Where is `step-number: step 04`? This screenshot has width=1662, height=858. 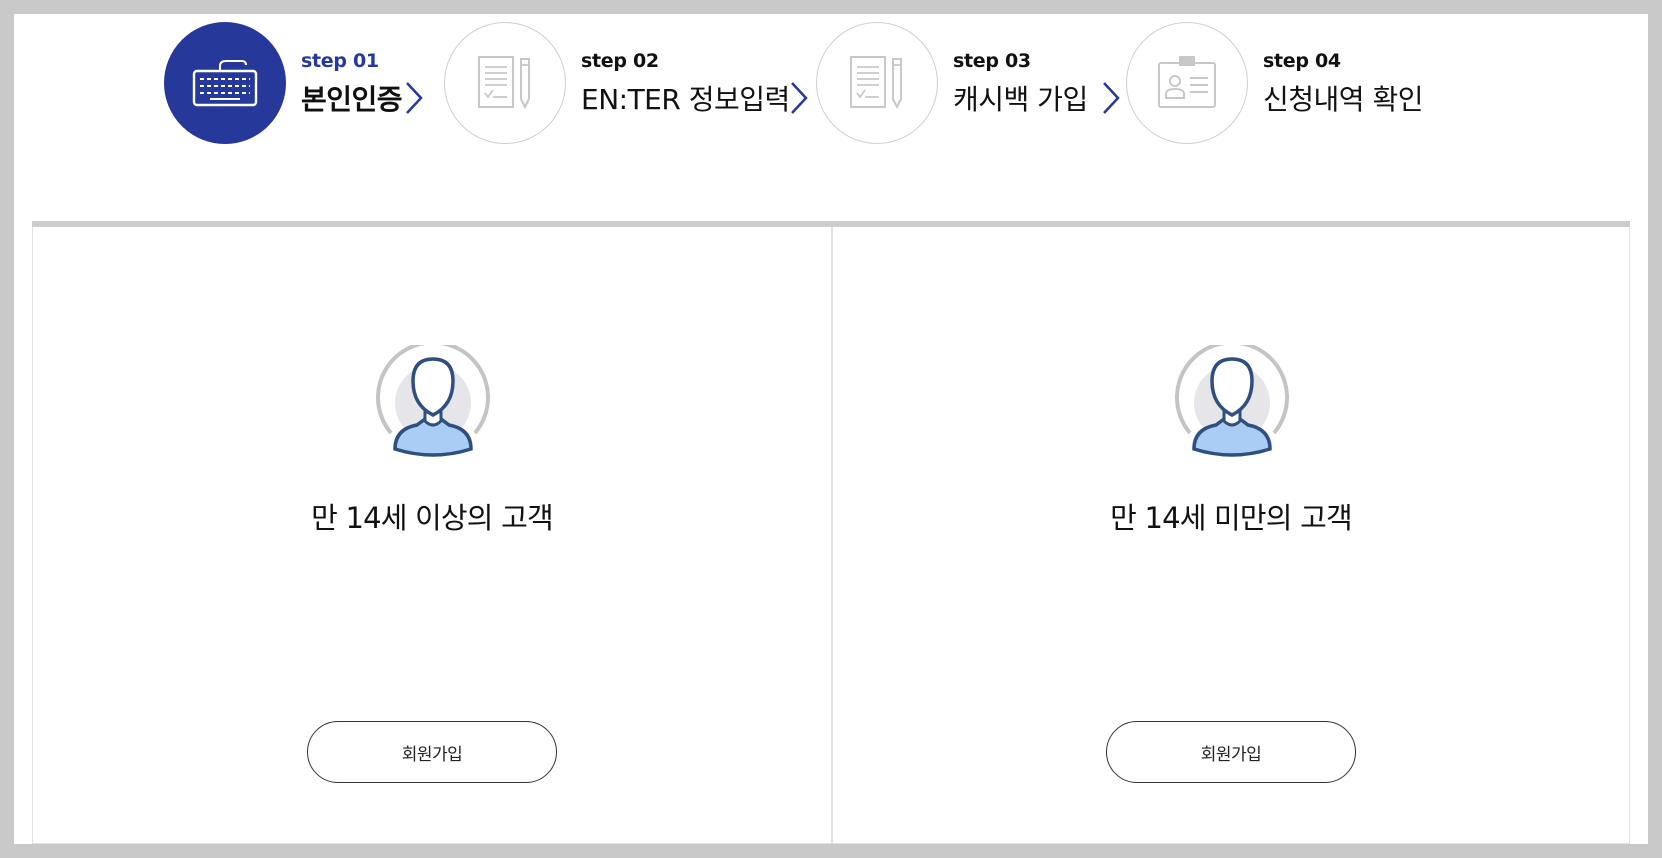
step-number: step 04 is located at coordinates (1302, 61).